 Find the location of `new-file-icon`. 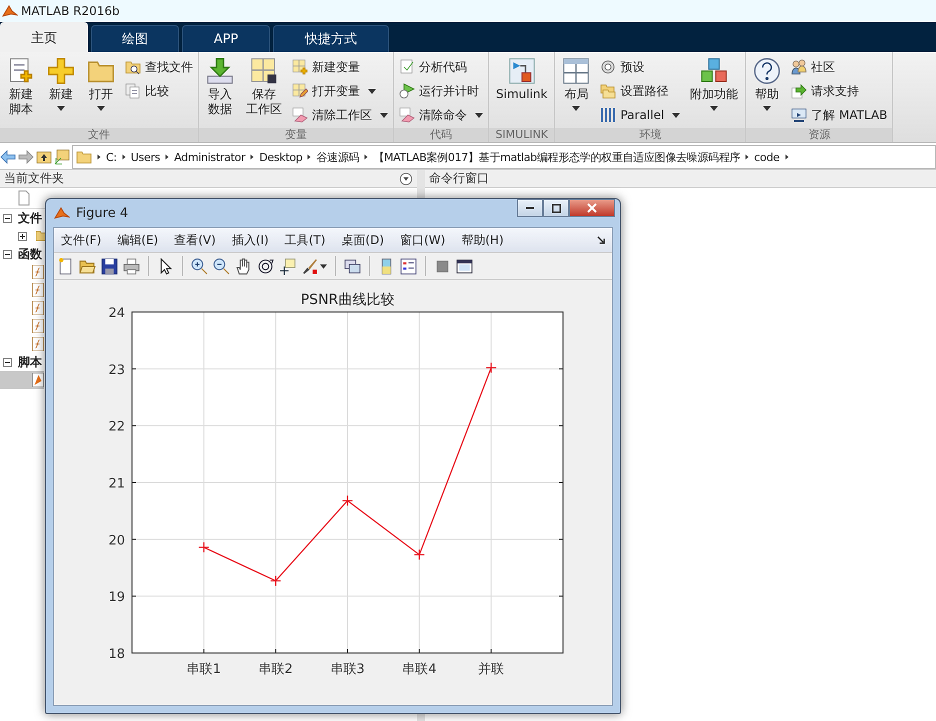

new-file-icon is located at coordinates (65, 266).